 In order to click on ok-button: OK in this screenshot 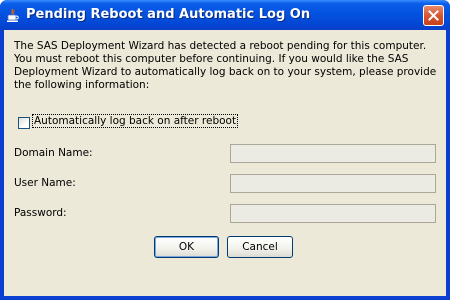, I will do `click(186, 247)`.